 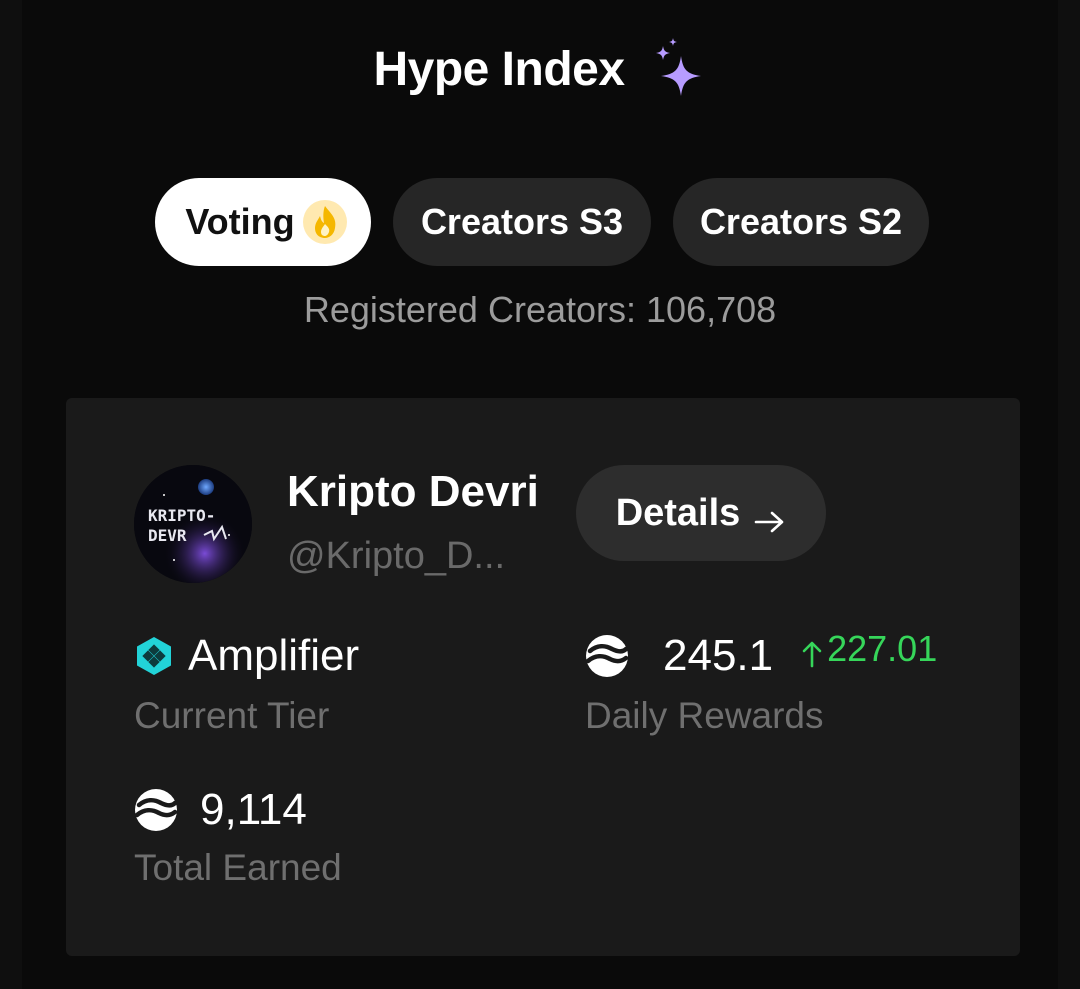 I want to click on tier-value: Amplifier, so click(x=274, y=655).